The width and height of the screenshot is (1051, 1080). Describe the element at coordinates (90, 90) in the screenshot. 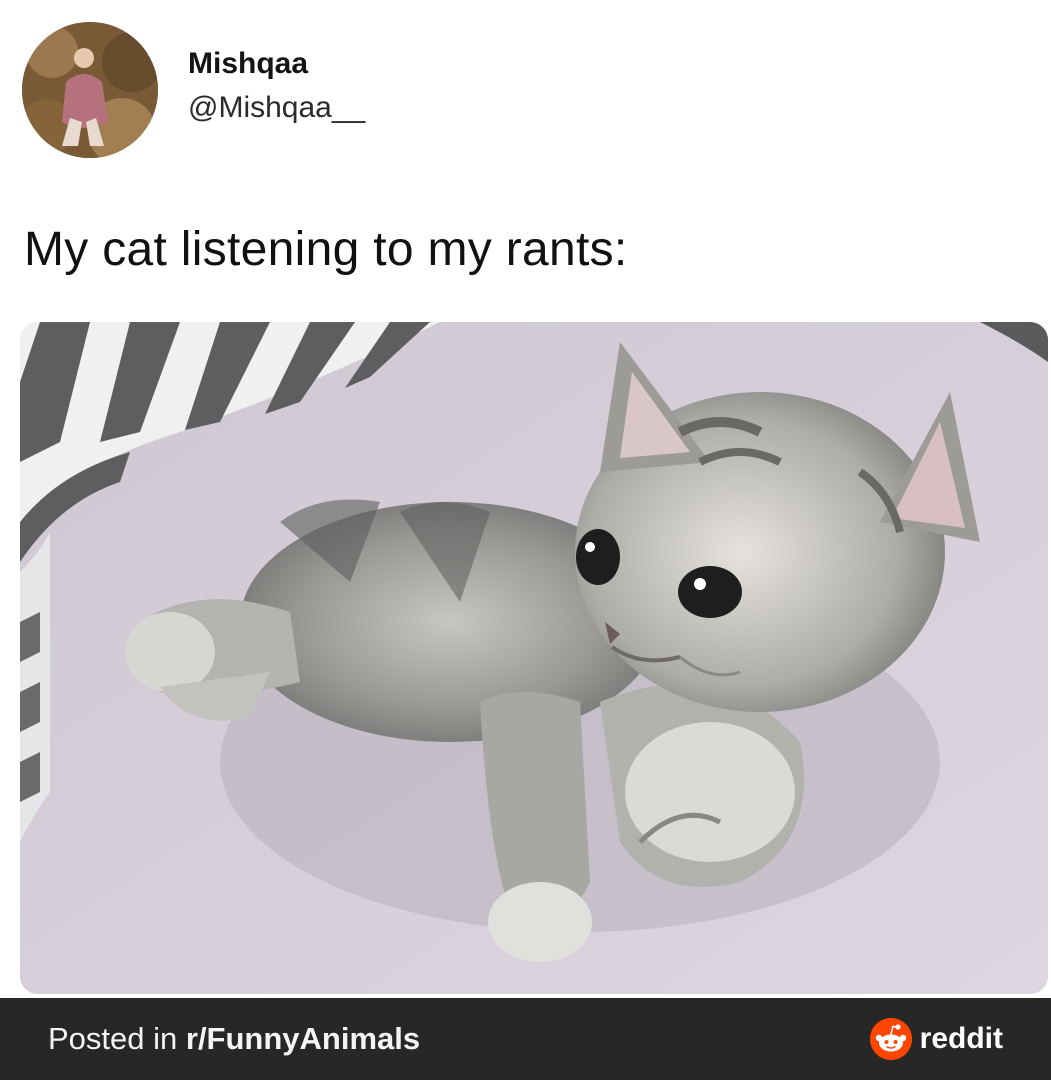

I see `avatar` at that location.